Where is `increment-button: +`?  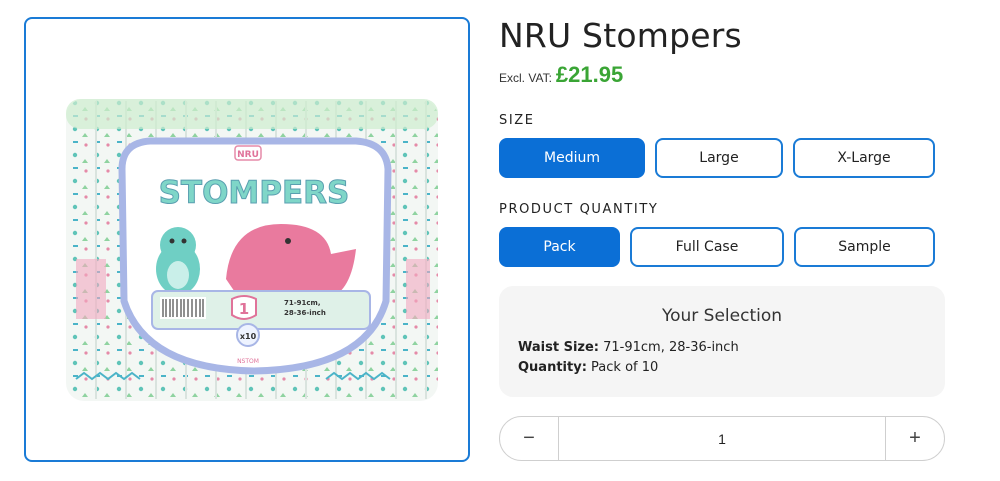 increment-button: + is located at coordinates (914, 438).